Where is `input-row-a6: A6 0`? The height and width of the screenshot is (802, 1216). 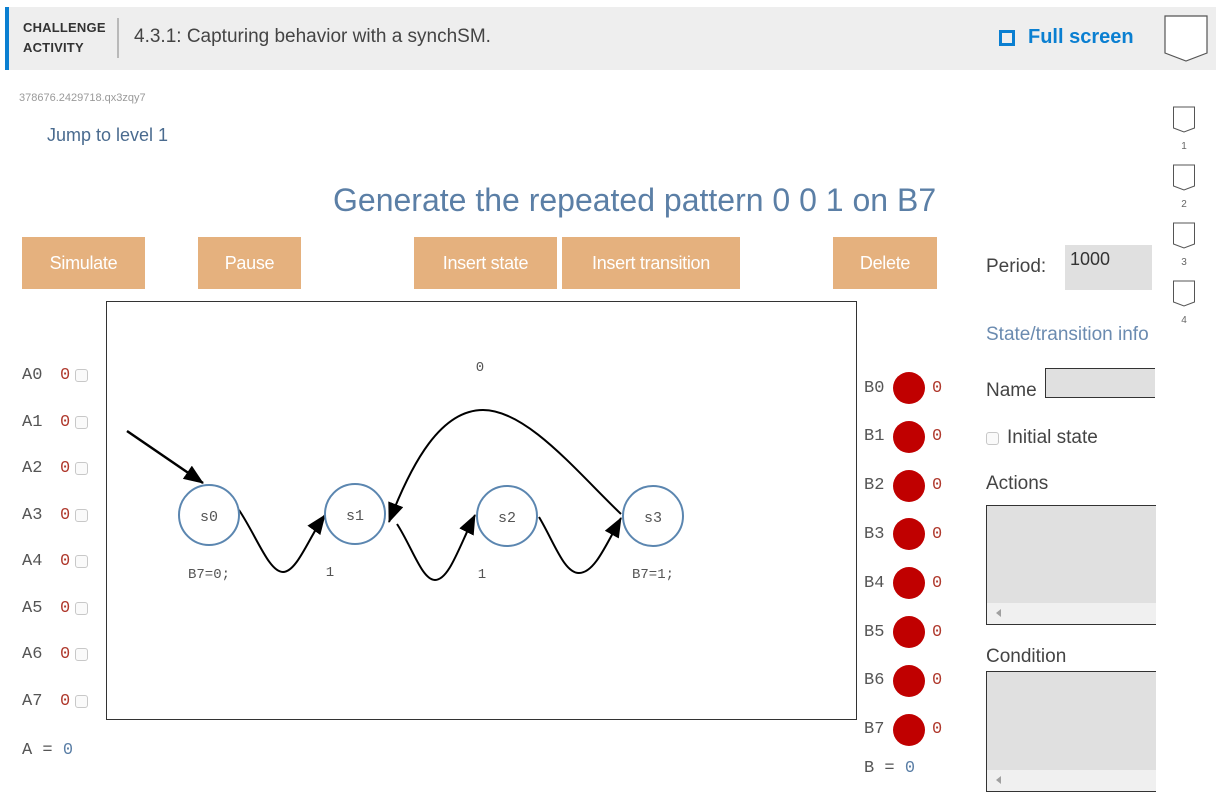 input-row-a6: A6 0 is located at coordinates (55, 654).